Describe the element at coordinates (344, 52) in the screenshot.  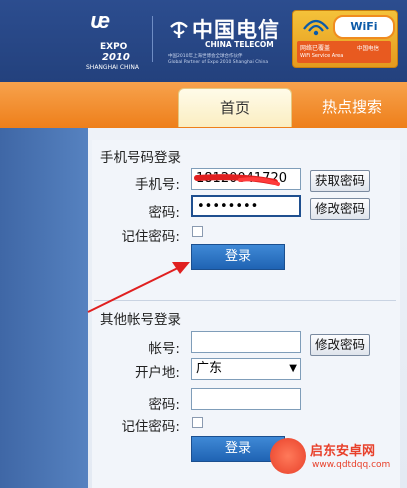
I see `wifi-strip: 网络已覆盖 WiFi Service Area 中国电信` at that location.